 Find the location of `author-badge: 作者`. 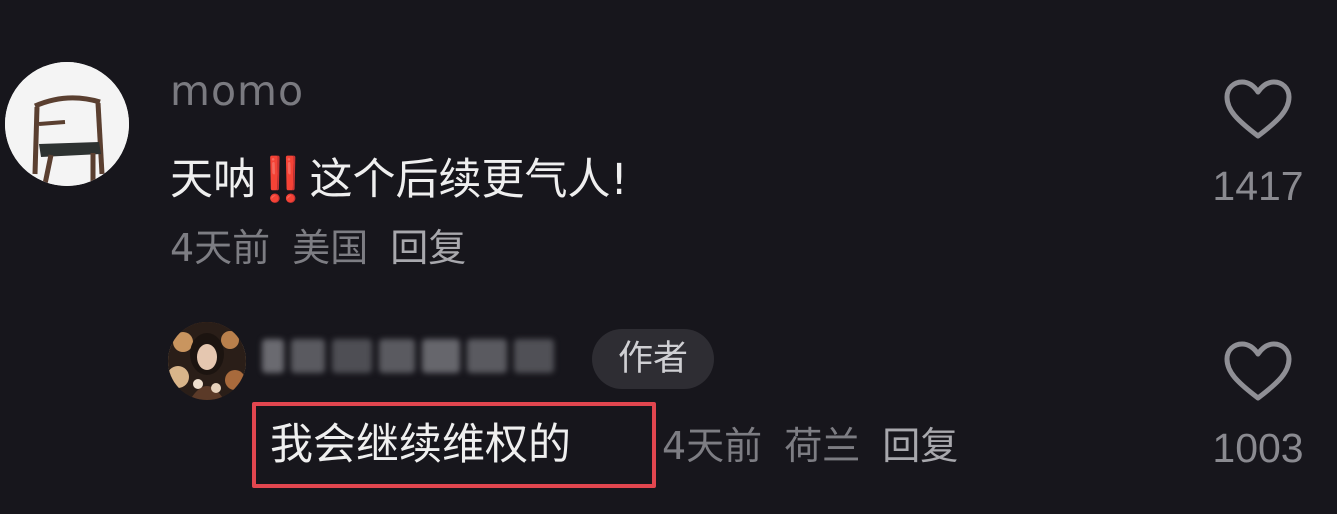

author-badge: 作者 is located at coordinates (653, 359).